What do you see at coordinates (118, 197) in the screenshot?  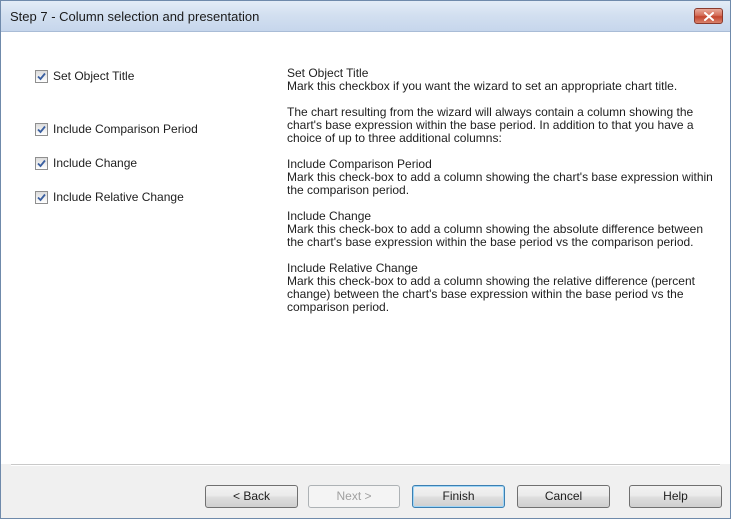 I see `checkbox-label: Include Relative Change` at bounding box center [118, 197].